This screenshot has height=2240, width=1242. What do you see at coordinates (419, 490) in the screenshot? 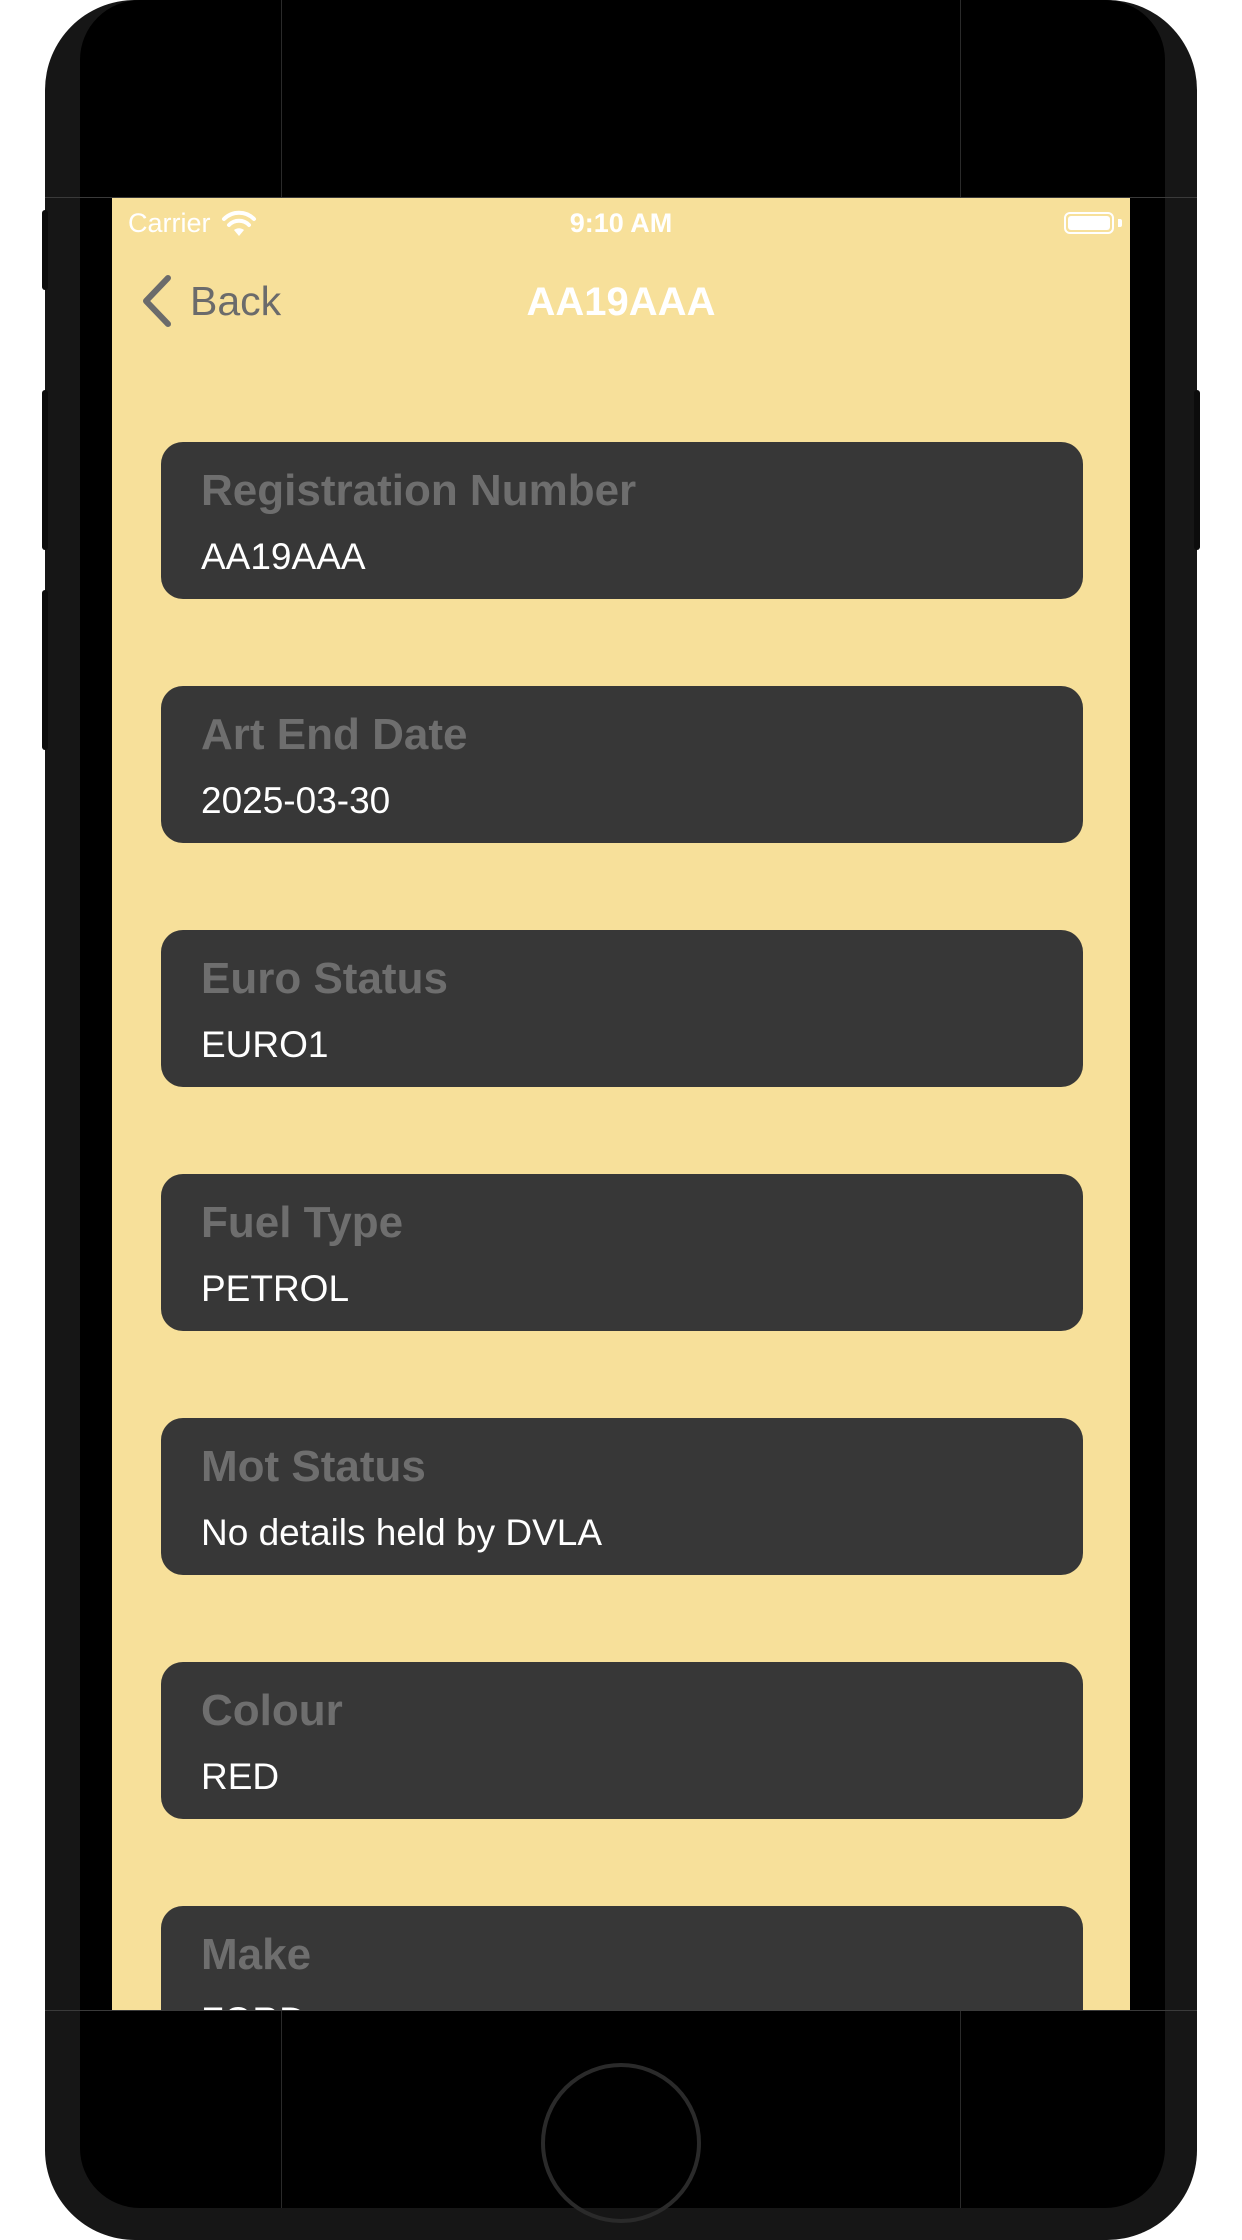
I see `field-label: Registration Number` at bounding box center [419, 490].